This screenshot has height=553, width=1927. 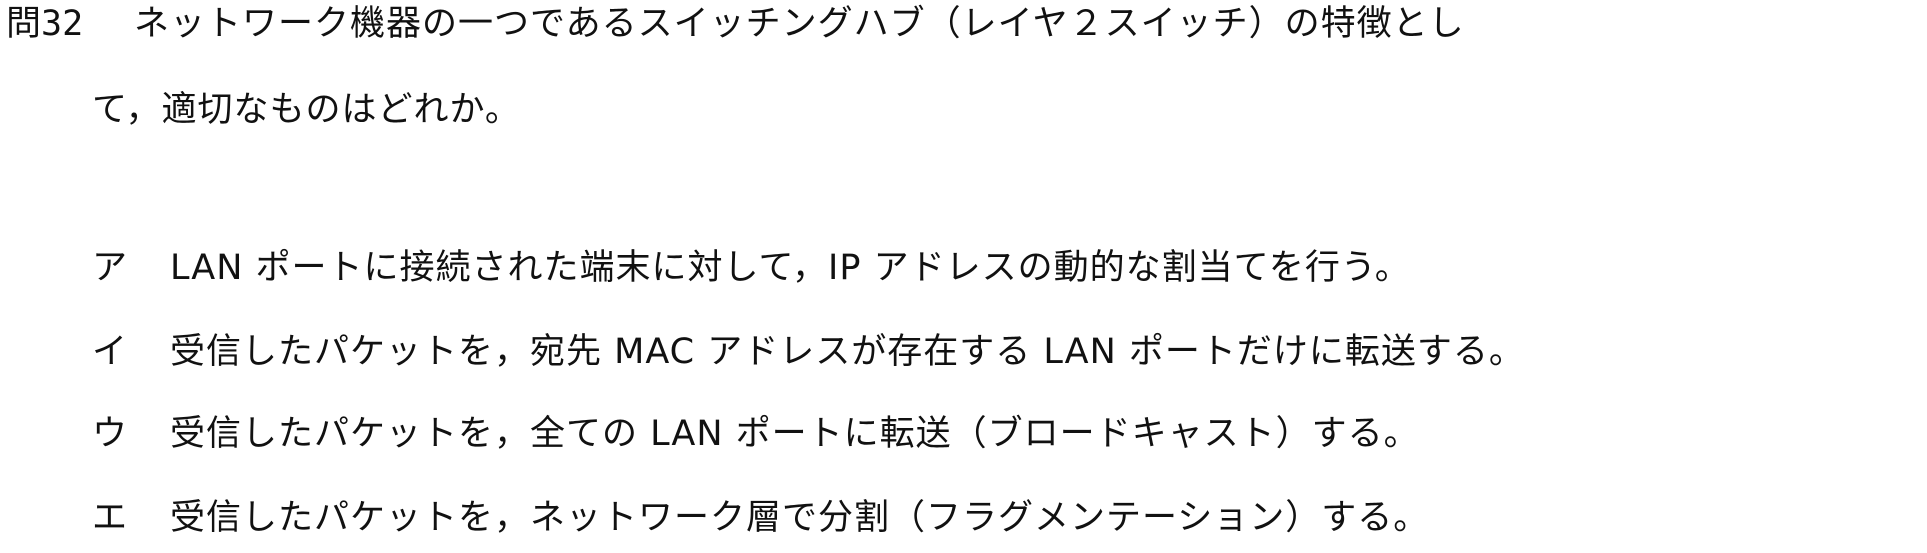 What do you see at coordinates (110, 434) in the screenshot?
I see `choice-letter: ウ` at bounding box center [110, 434].